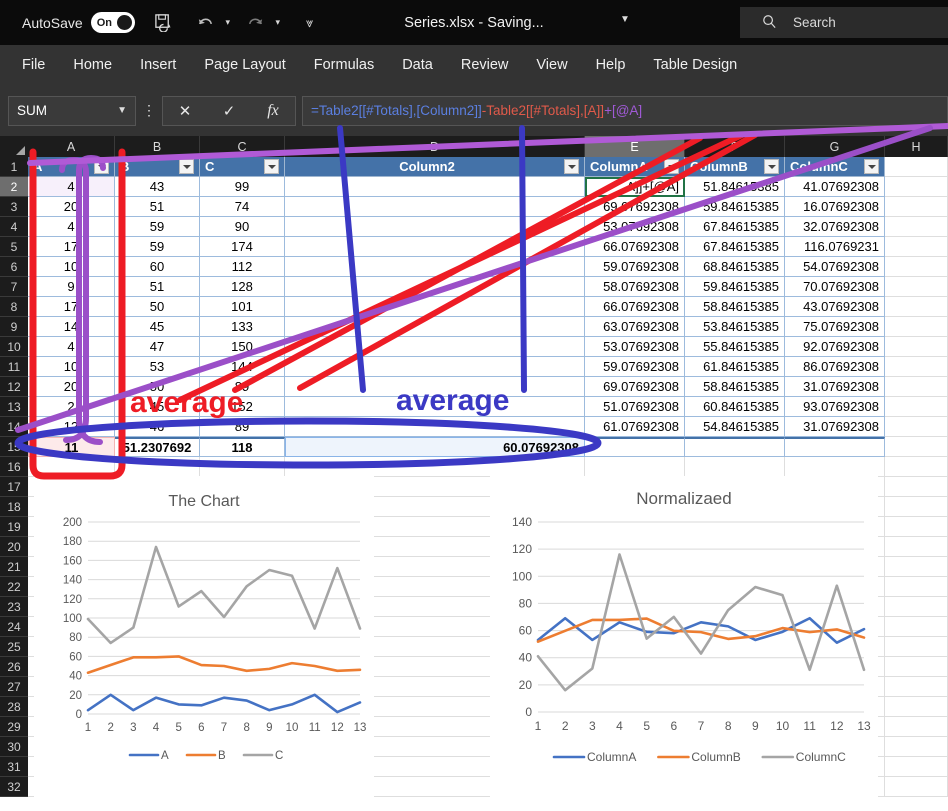 The image size is (948, 811). What do you see at coordinates (835, 327) in the screenshot?
I see `cell-ColumnC-9: 75.07692308` at bounding box center [835, 327].